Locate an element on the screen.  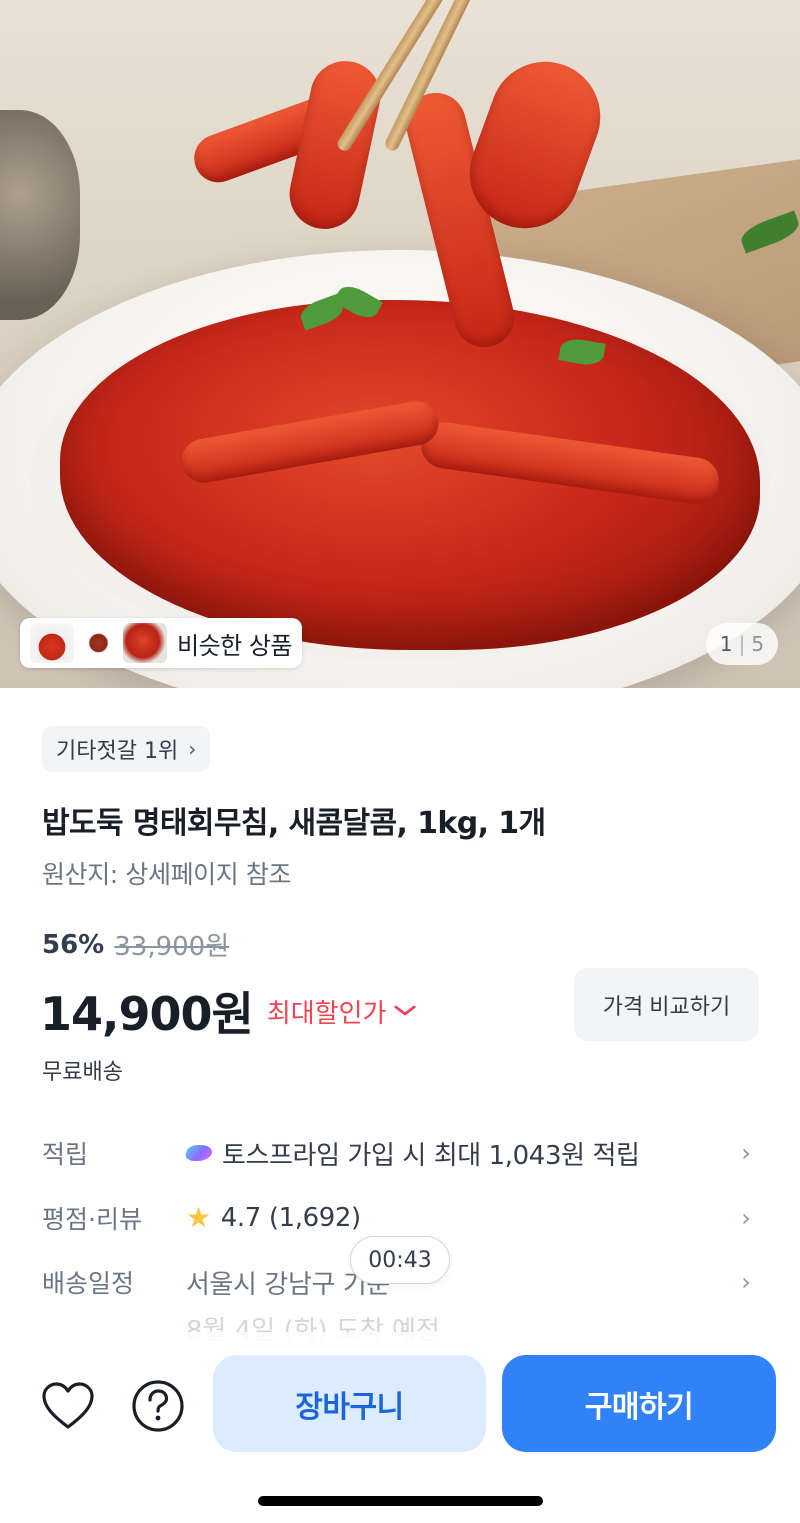
help-button is located at coordinates (158, 1406).